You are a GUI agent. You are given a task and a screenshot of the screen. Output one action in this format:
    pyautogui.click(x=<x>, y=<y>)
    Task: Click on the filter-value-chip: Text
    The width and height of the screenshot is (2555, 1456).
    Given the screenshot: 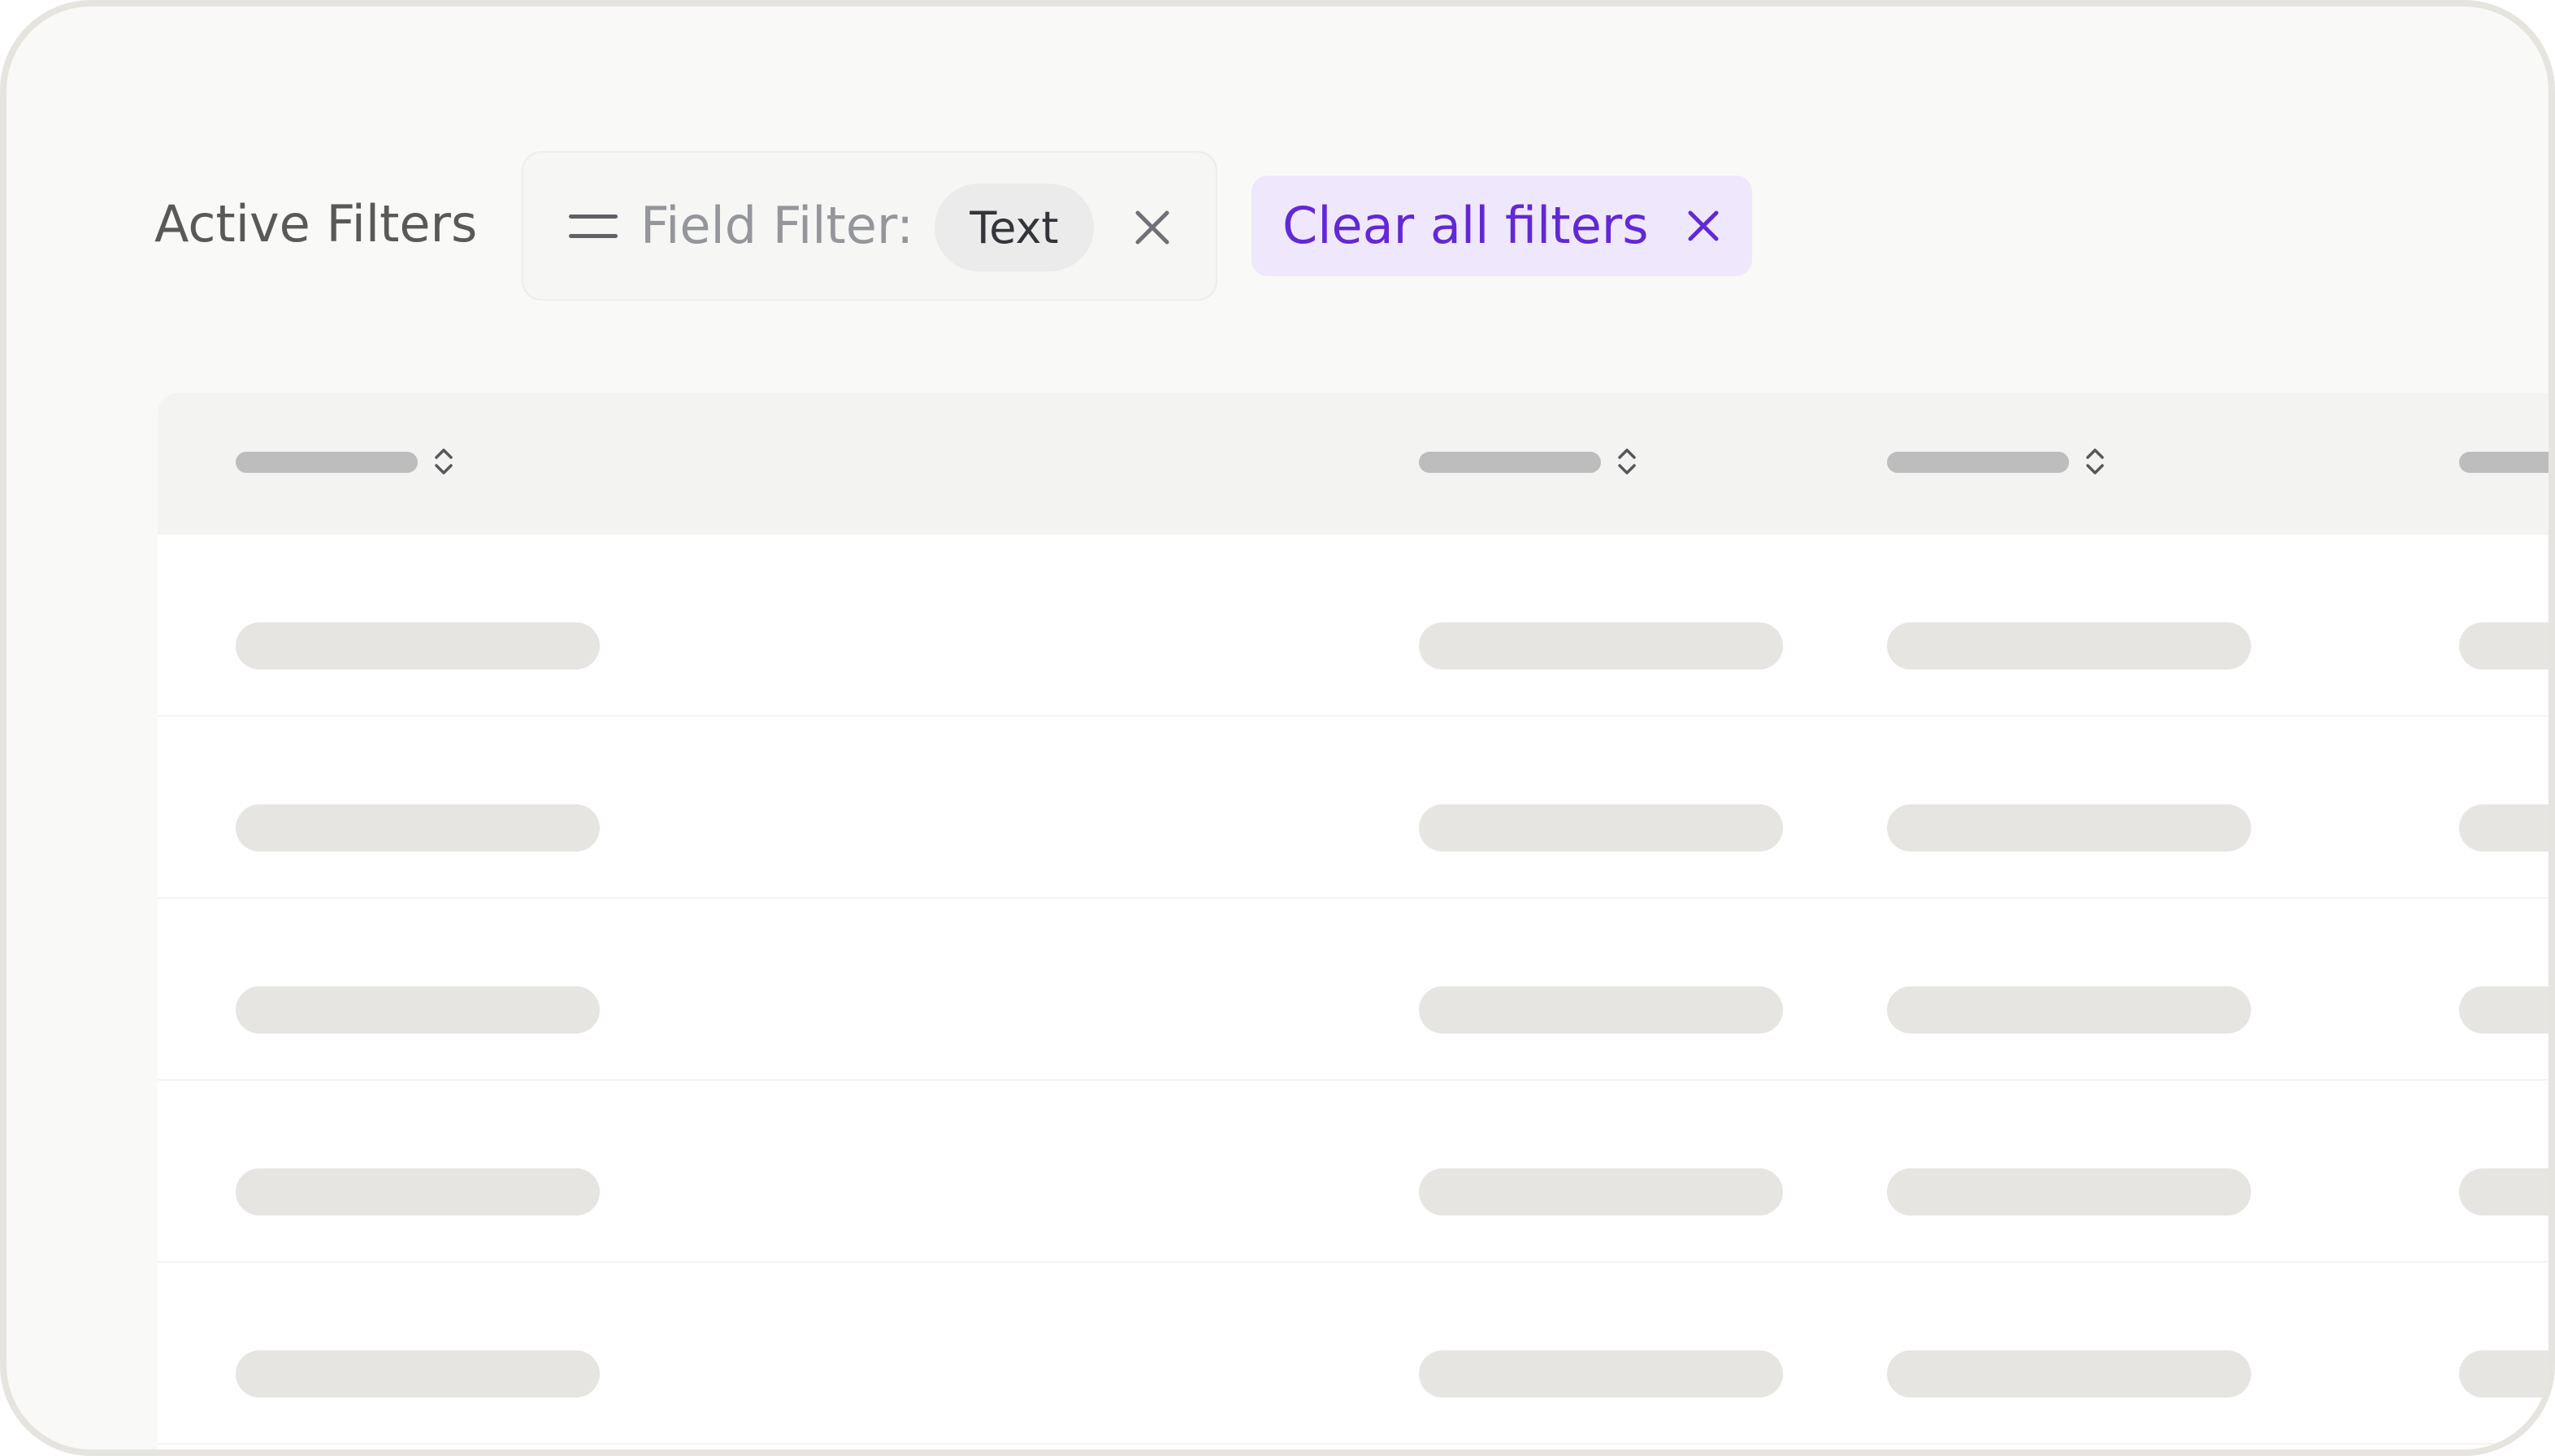 What is the action you would take?
    pyautogui.click(x=1015, y=227)
    